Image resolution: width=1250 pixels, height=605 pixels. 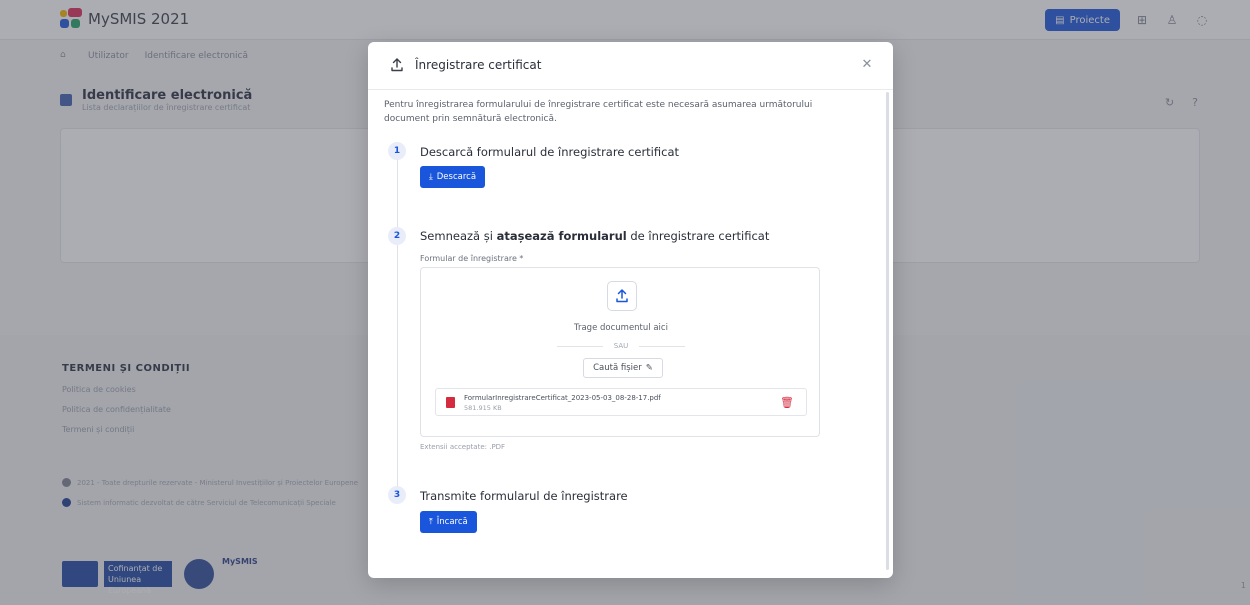 I want to click on browse-file-button: Caută fișier ✎, so click(x=623, y=368).